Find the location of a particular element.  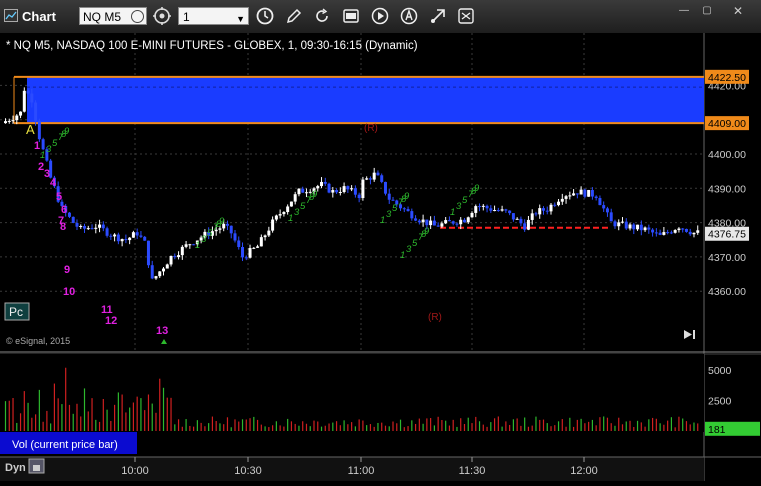

window-title: Chart is located at coordinates (39, 16).